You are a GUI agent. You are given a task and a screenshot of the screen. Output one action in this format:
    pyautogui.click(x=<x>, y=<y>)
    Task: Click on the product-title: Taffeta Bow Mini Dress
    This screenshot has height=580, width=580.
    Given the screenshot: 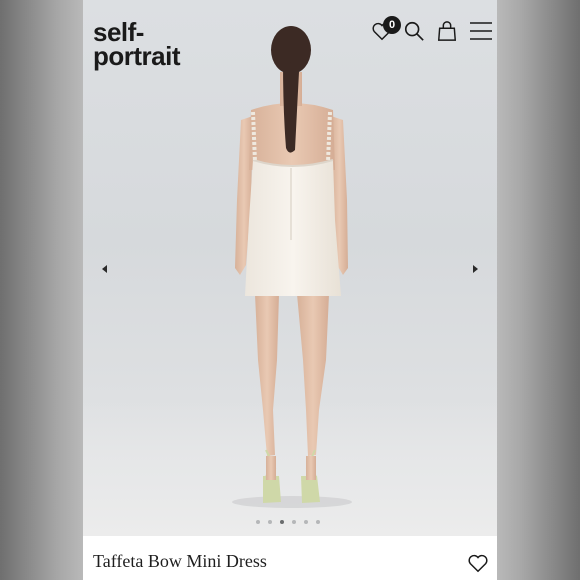 What is the action you would take?
    pyautogui.click(x=180, y=561)
    